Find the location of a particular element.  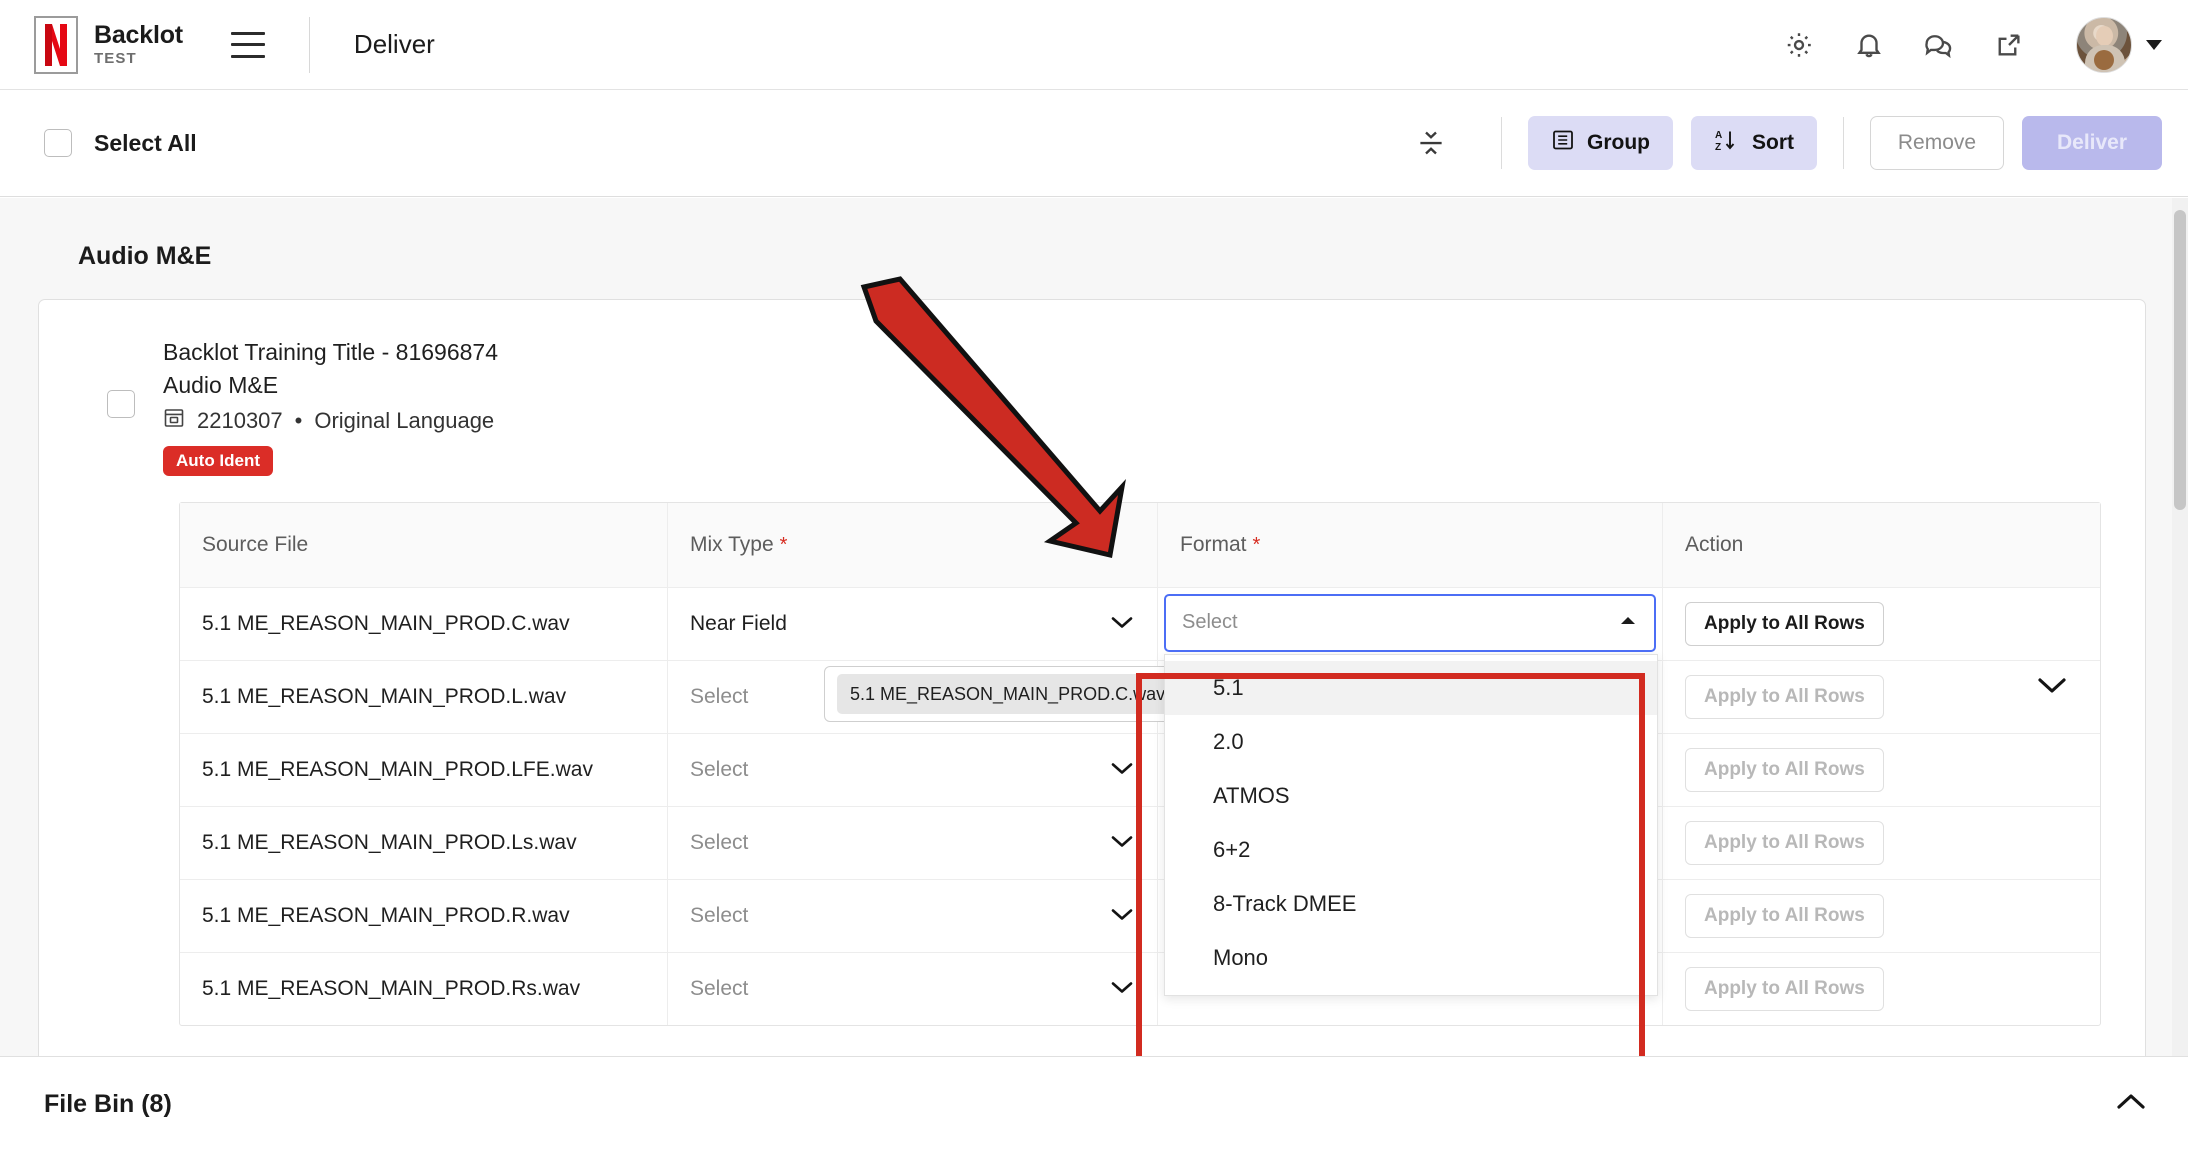

avatar is located at coordinates (2104, 44).